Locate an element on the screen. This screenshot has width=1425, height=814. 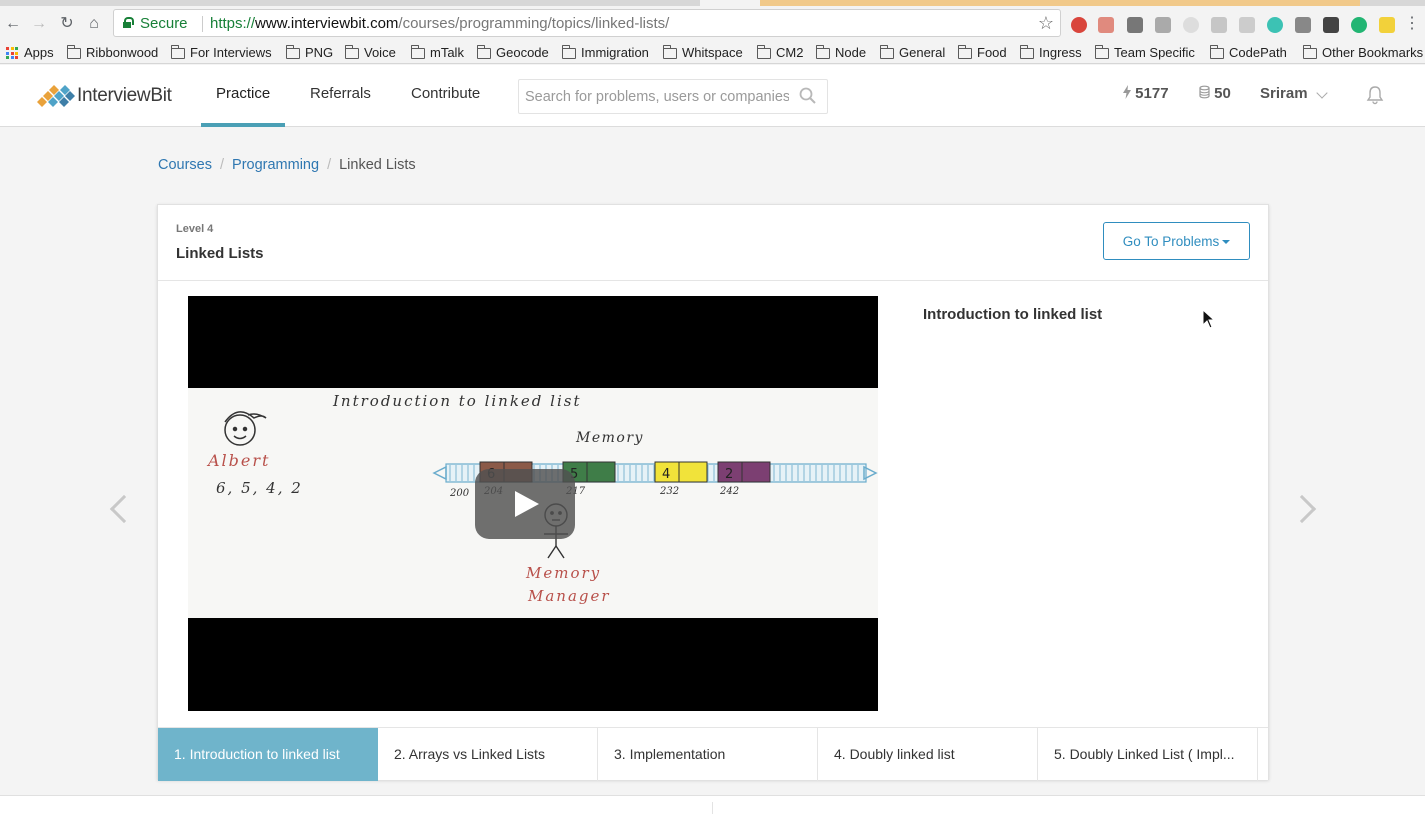
bookmark-folder: CM2 is located at coordinates (780, 53).